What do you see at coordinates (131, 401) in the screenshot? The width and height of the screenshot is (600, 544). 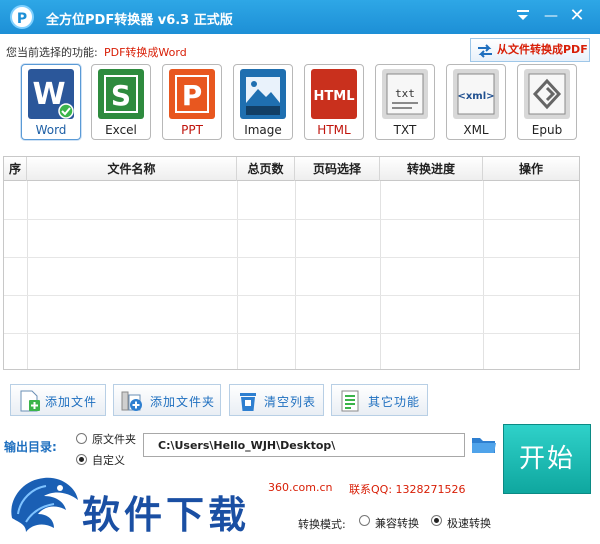 I see `add-folder-icon` at bounding box center [131, 401].